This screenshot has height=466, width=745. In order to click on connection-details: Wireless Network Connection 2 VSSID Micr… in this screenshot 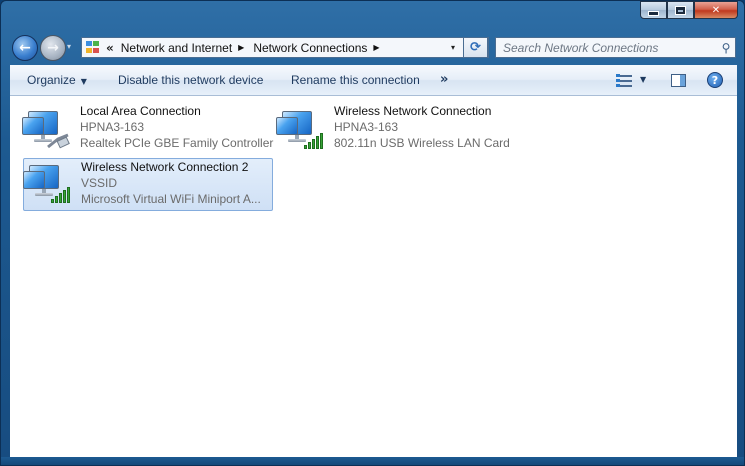, I will do `click(175, 183)`.